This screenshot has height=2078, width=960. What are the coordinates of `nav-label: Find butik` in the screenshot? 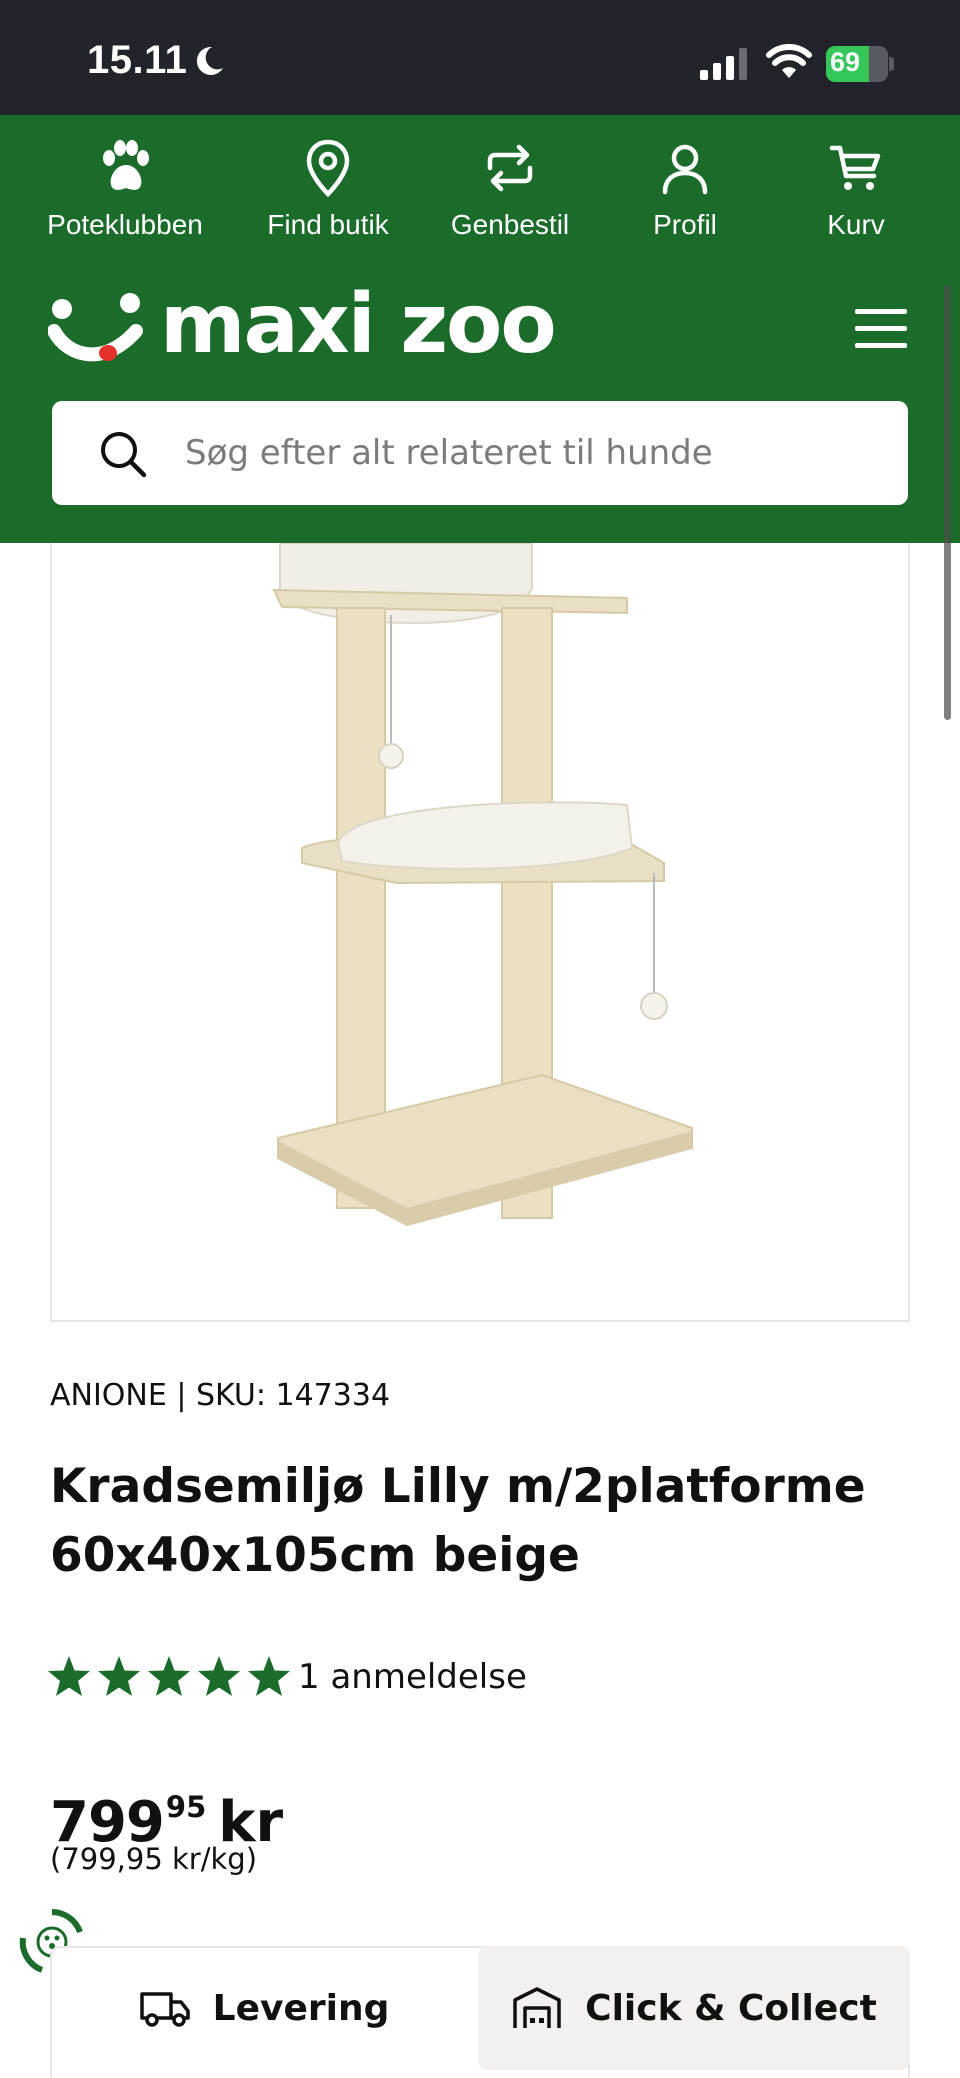 It's located at (328, 224).